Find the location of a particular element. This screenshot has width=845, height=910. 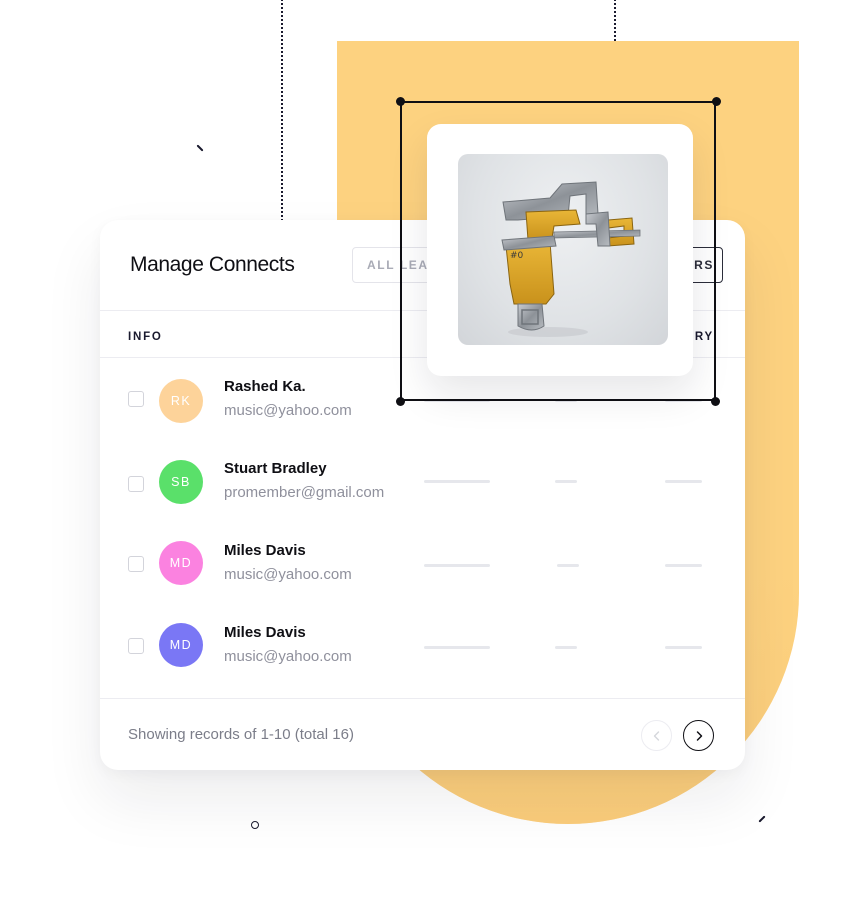

avatar-initials: RK is located at coordinates (181, 401).